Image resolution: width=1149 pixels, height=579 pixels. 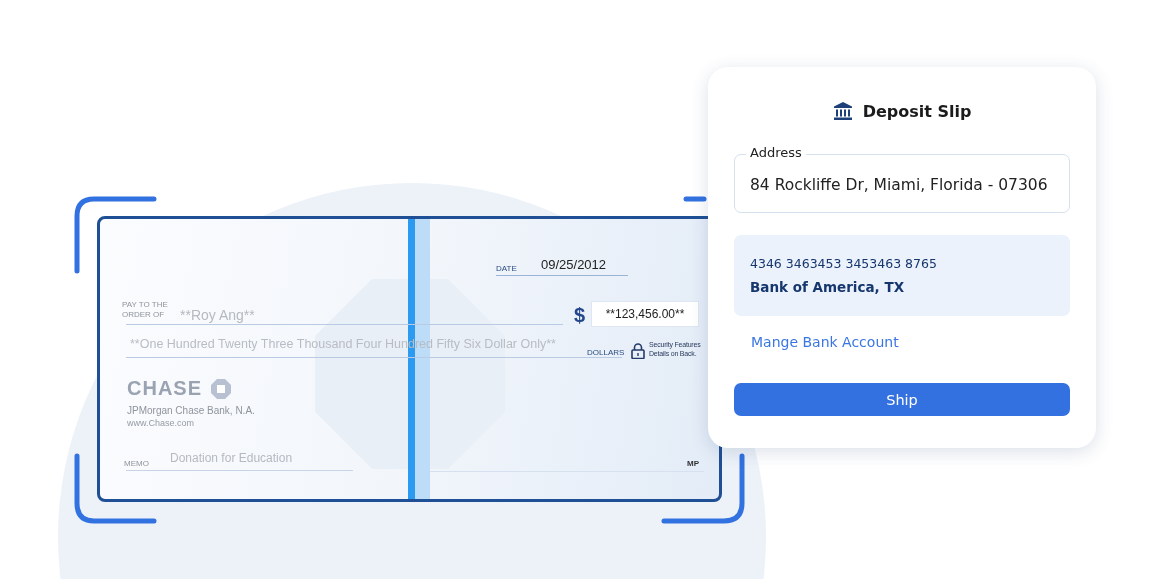 I want to click on payee-label: PAY TO THE, so click(x=145, y=304).